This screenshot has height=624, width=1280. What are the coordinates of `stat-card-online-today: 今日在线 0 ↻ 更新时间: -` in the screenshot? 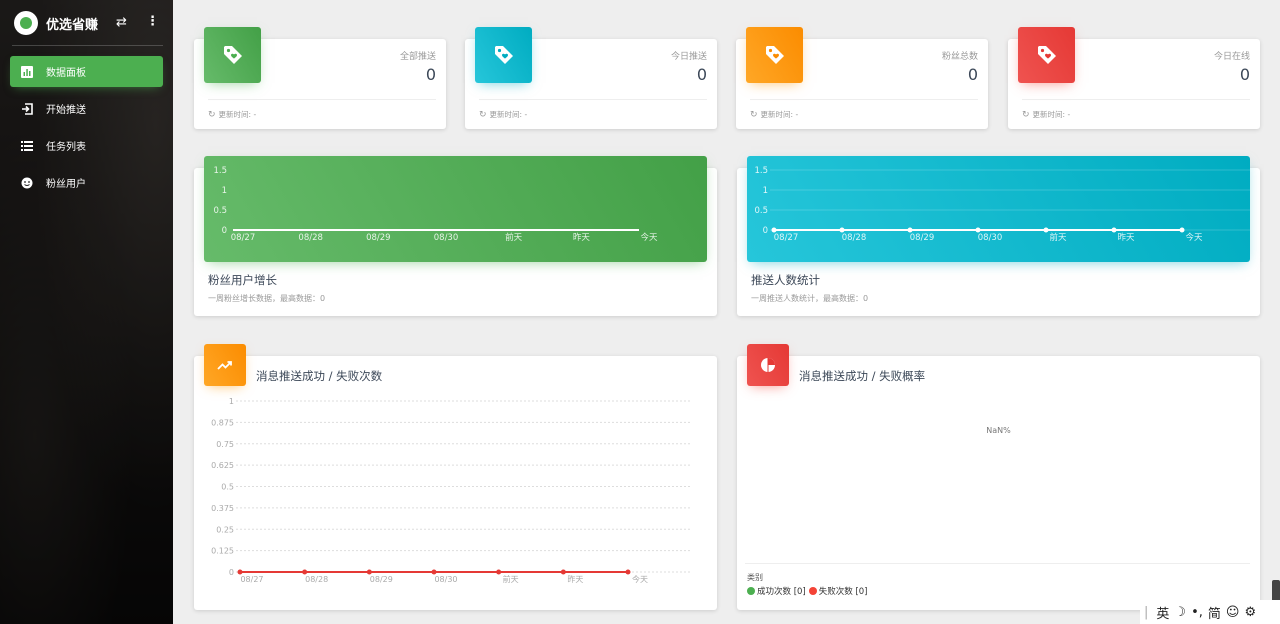 It's located at (1134, 78).